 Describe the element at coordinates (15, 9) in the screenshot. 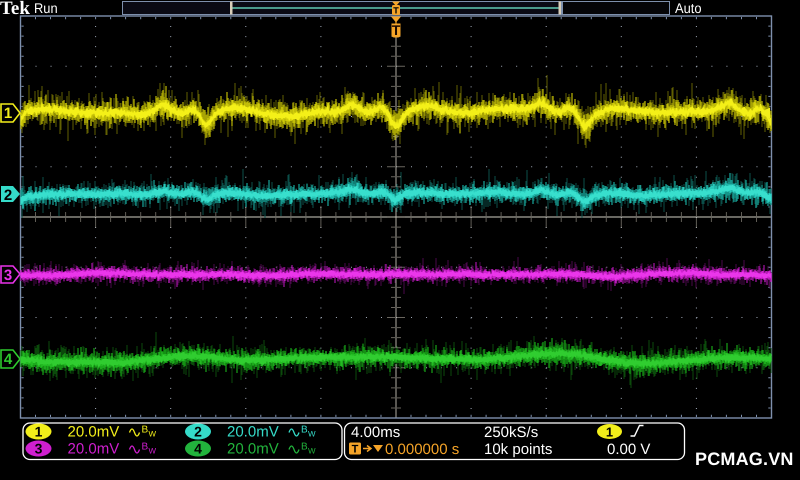

I see `svg-text: Tek` at that location.